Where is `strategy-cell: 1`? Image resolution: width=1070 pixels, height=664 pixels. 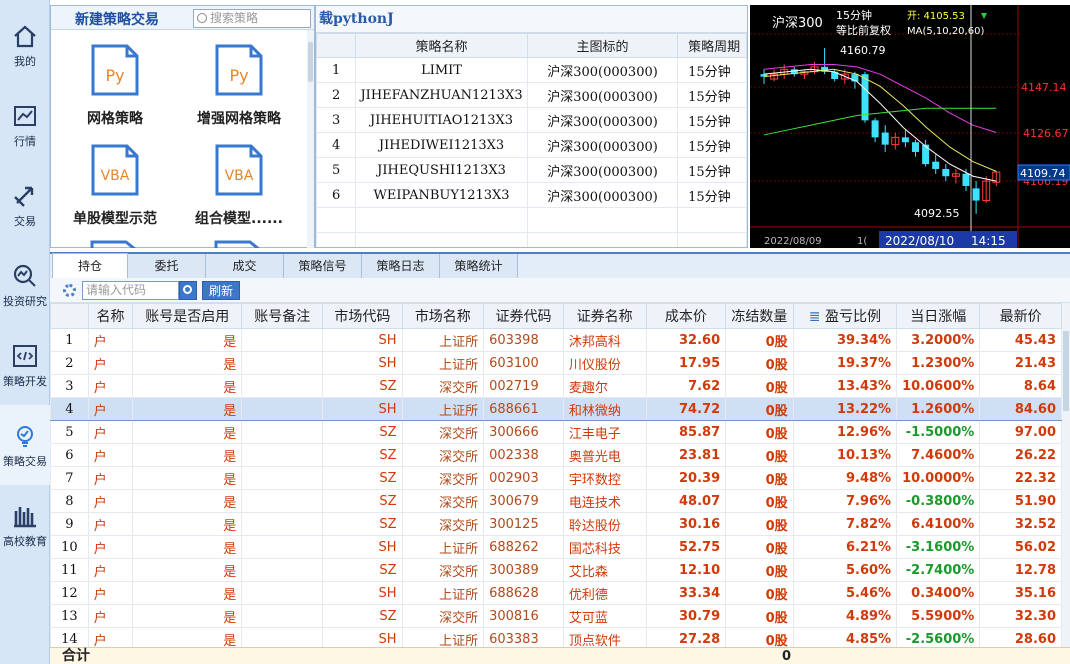
strategy-cell: 1 is located at coordinates (336, 70).